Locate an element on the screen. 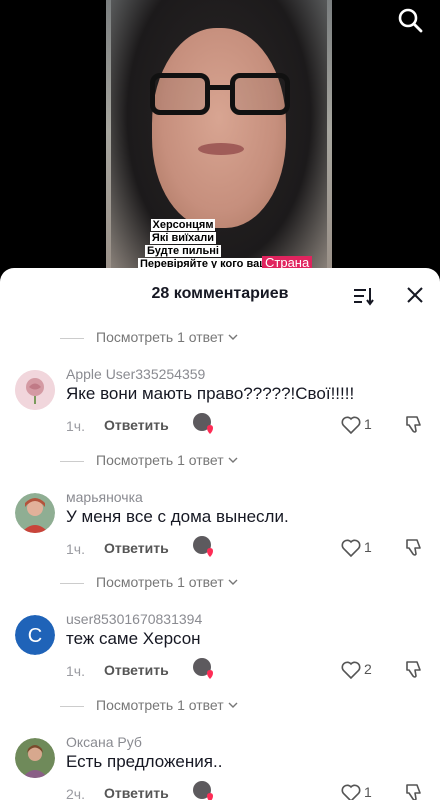 The height and width of the screenshot is (800, 440). comment-text: Есть предложения.. is located at coordinates (144, 761).